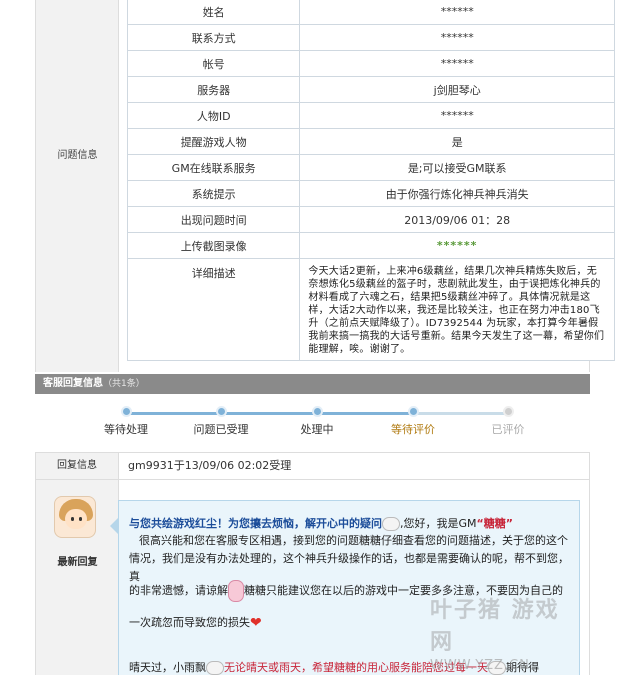  What do you see at coordinates (457, 193) in the screenshot?
I see `row-value: 由于你强行炼化神兵神兵消失` at bounding box center [457, 193].